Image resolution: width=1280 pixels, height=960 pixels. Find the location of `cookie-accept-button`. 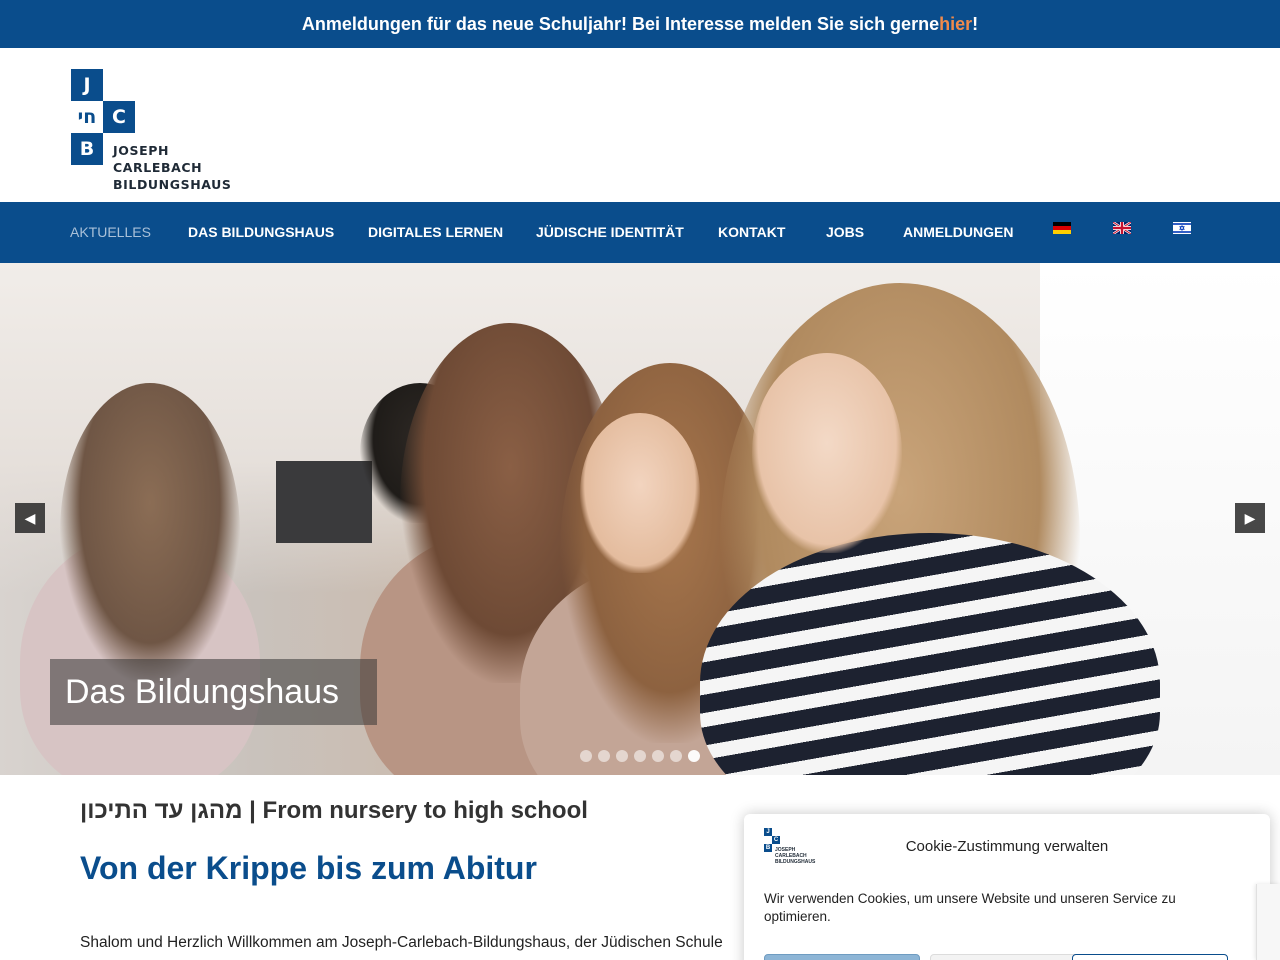

cookie-accept-button is located at coordinates (842, 957).